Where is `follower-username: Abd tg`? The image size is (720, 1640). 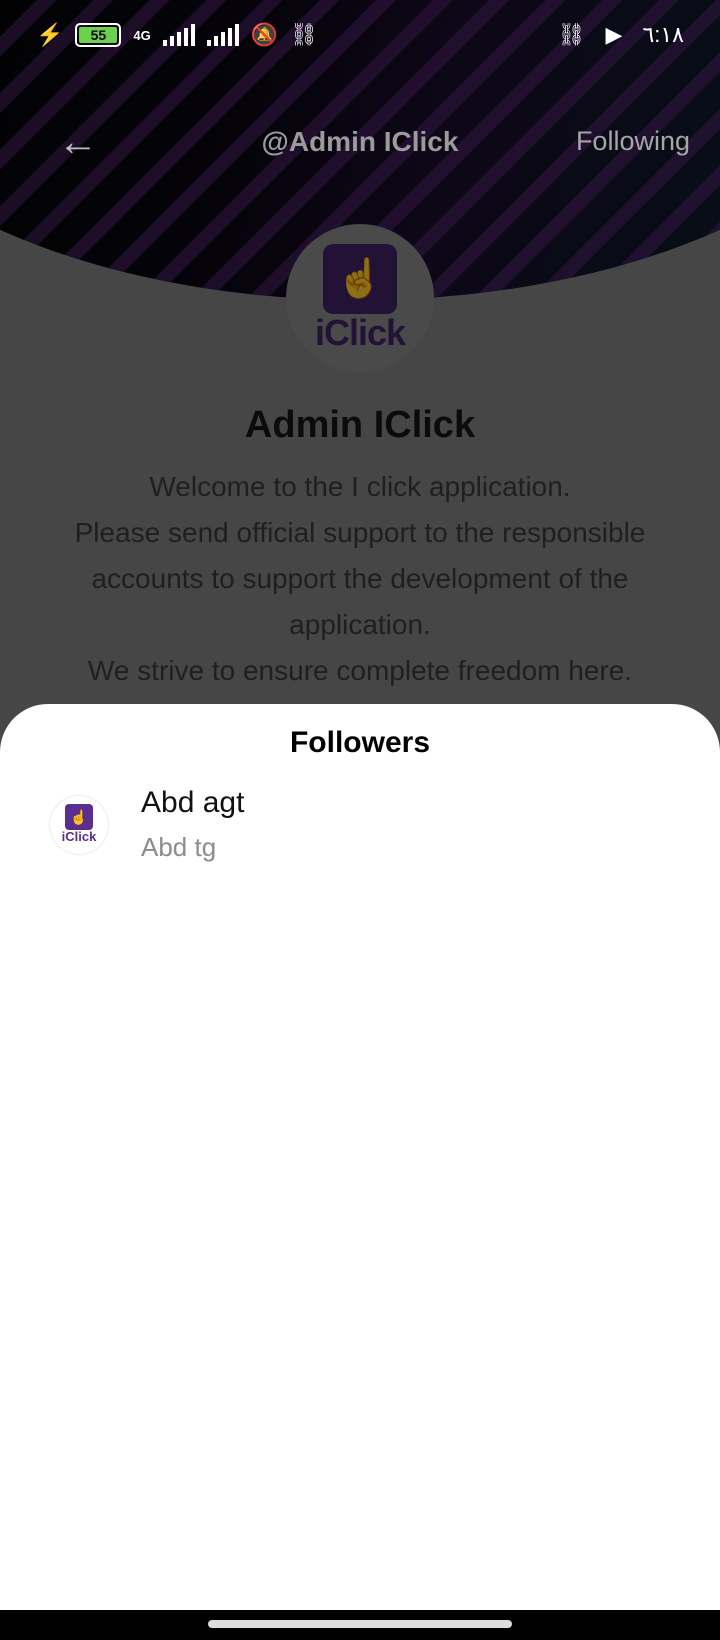 follower-username: Abd tg is located at coordinates (179, 847).